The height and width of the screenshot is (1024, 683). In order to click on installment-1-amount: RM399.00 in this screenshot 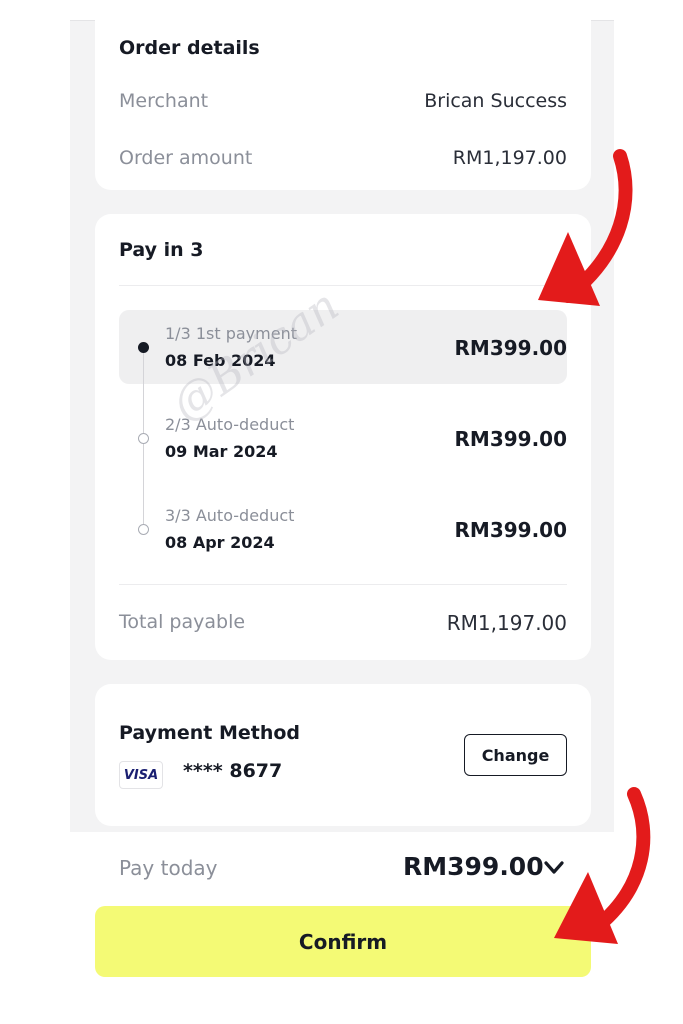, I will do `click(510, 348)`.